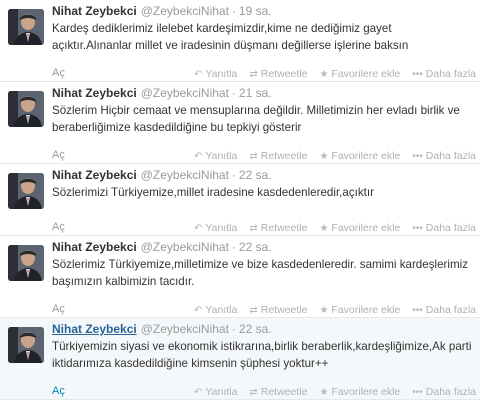 Image resolution: width=480 pixels, height=400 pixels. Describe the element at coordinates (255, 93) in the screenshot. I see `tweet-timestamp: 21 sa.` at that location.